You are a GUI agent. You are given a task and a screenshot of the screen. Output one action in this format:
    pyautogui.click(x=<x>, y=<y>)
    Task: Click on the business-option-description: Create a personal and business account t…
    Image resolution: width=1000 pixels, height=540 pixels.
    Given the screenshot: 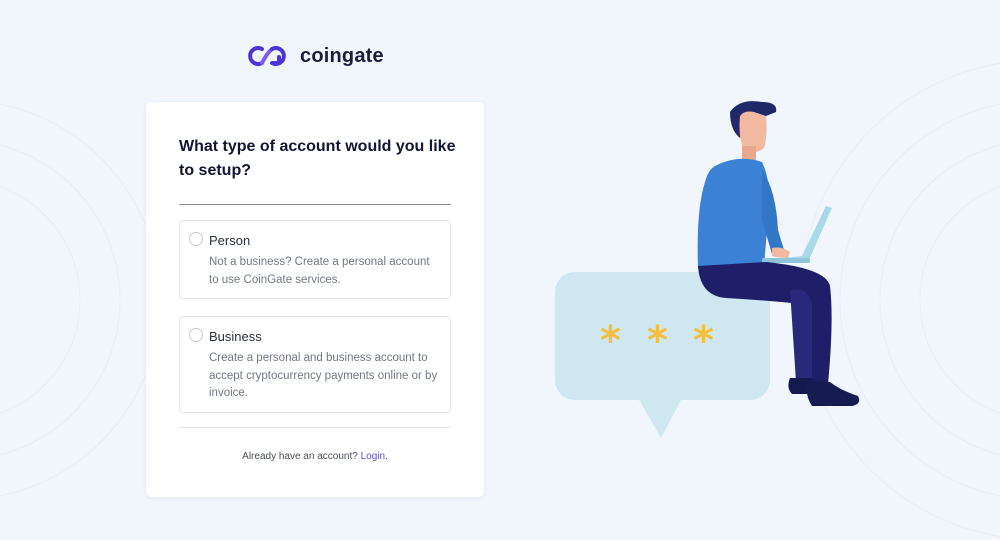 What is the action you would take?
    pyautogui.click(x=323, y=375)
    